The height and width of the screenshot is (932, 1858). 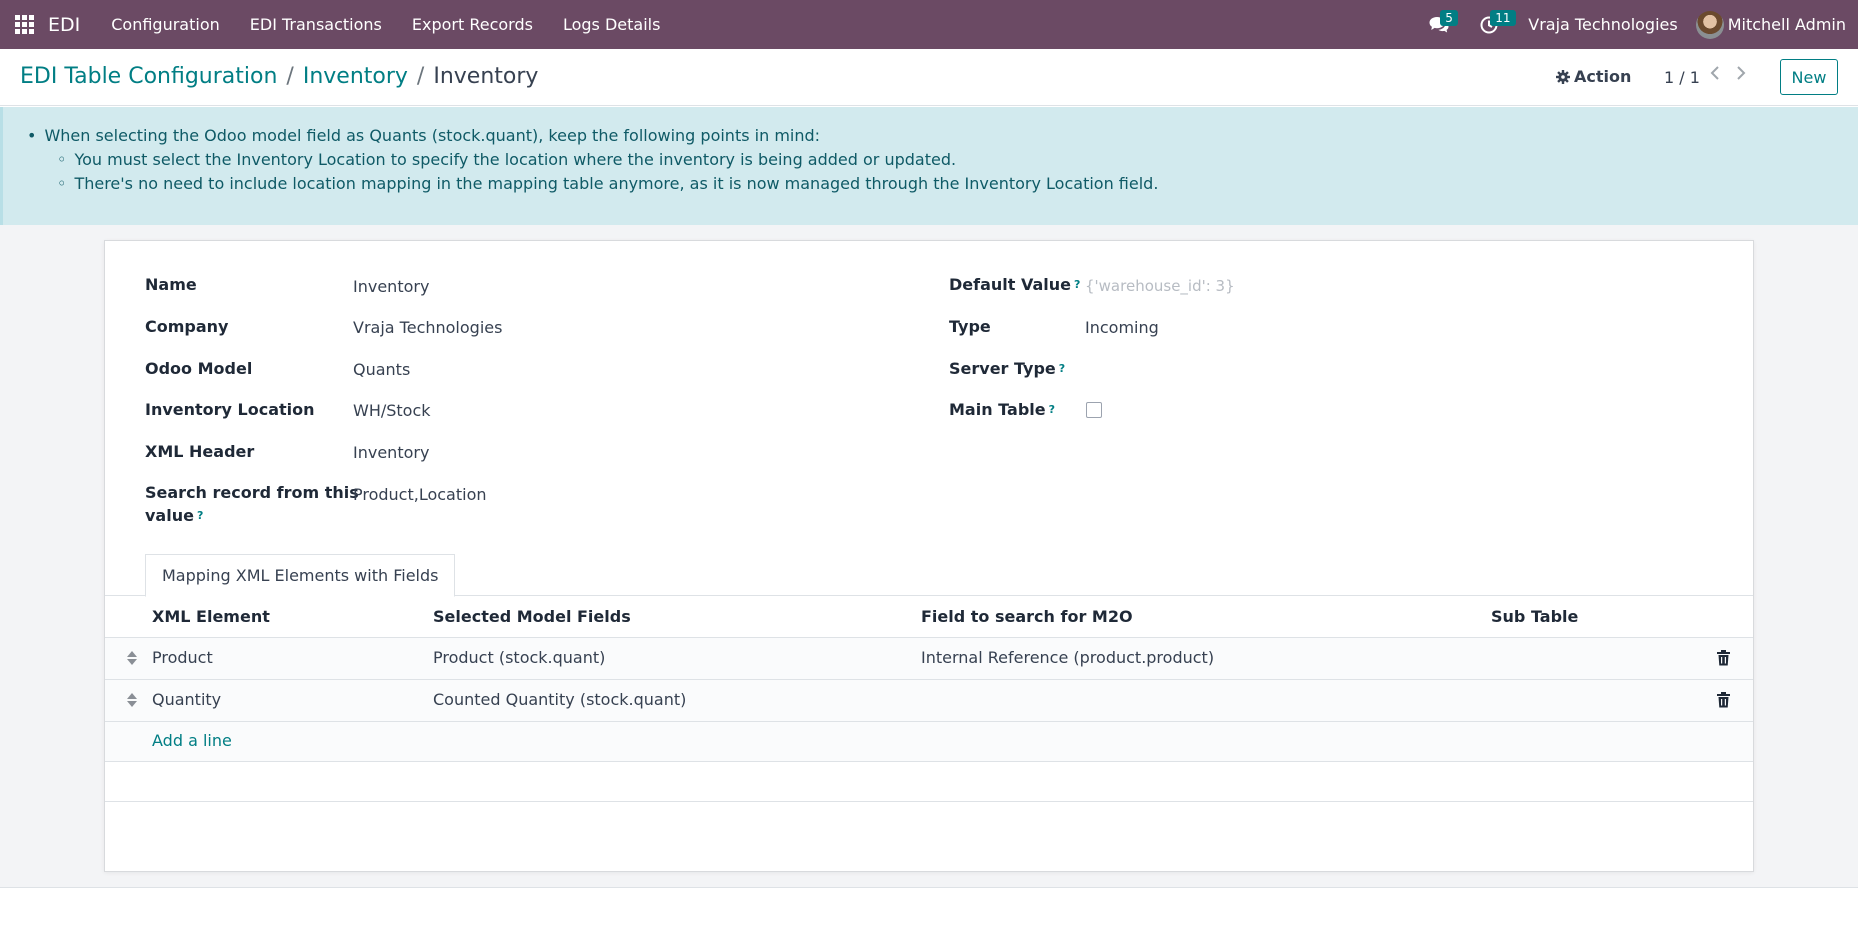 What do you see at coordinates (1002, 368) in the screenshot?
I see `server-type-label-text: Server Type` at bounding box center [1002, 368].